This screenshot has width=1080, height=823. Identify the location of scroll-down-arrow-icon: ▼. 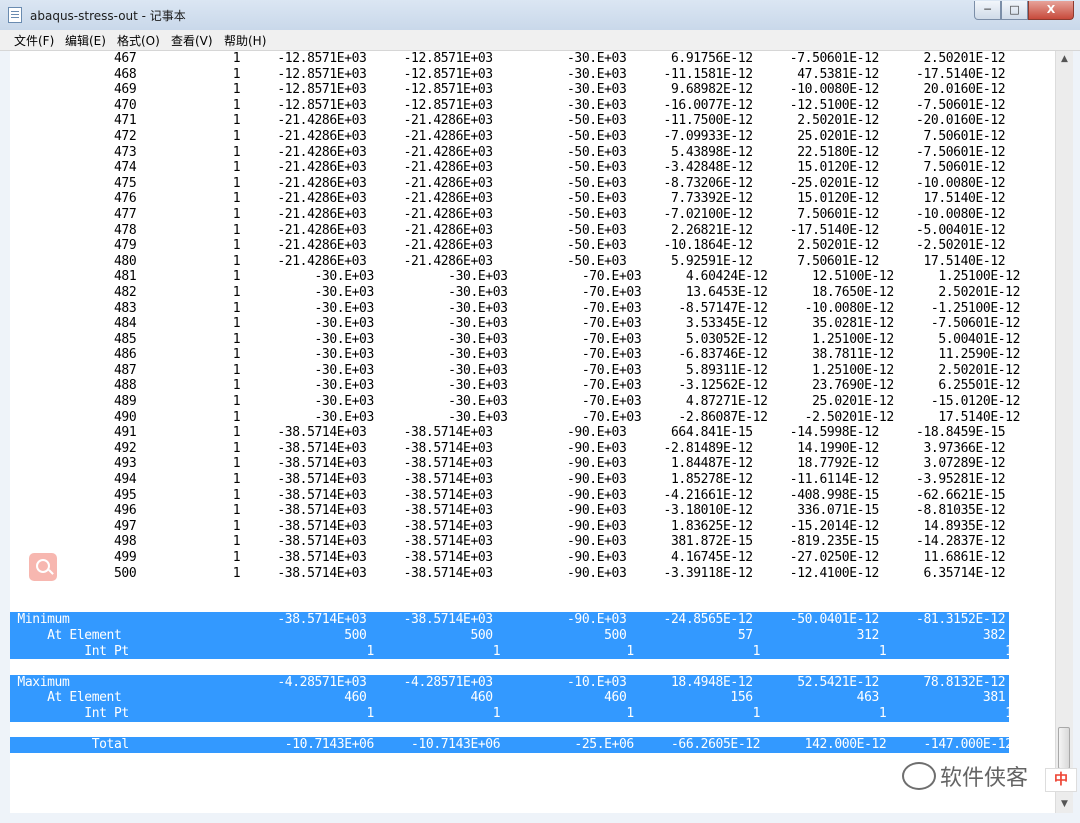
(1064, 804).